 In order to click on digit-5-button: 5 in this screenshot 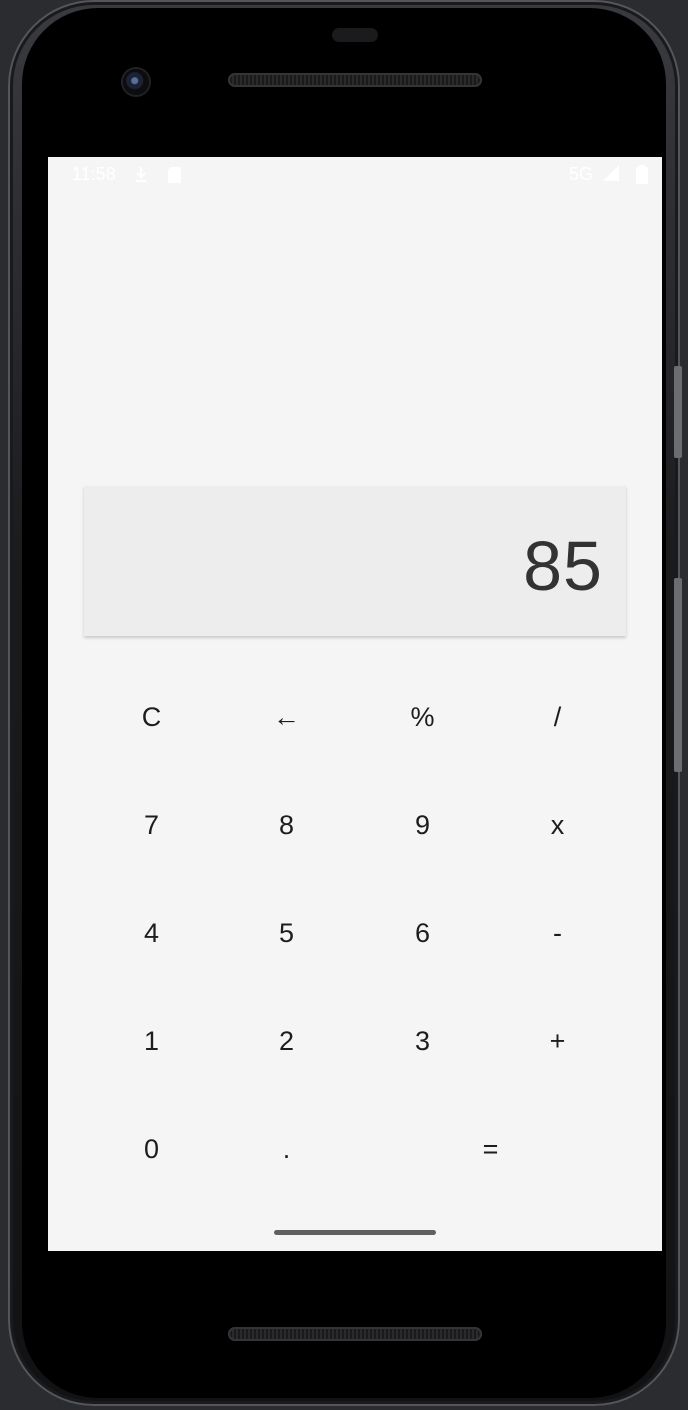, I will do `click(286, 933)`.